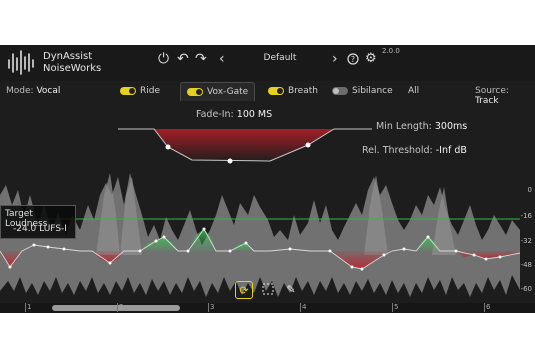  What do you see at coordinates (526, 216) in the screenshot?
I see `db-tick: -16` at bounding box center [526, 216].